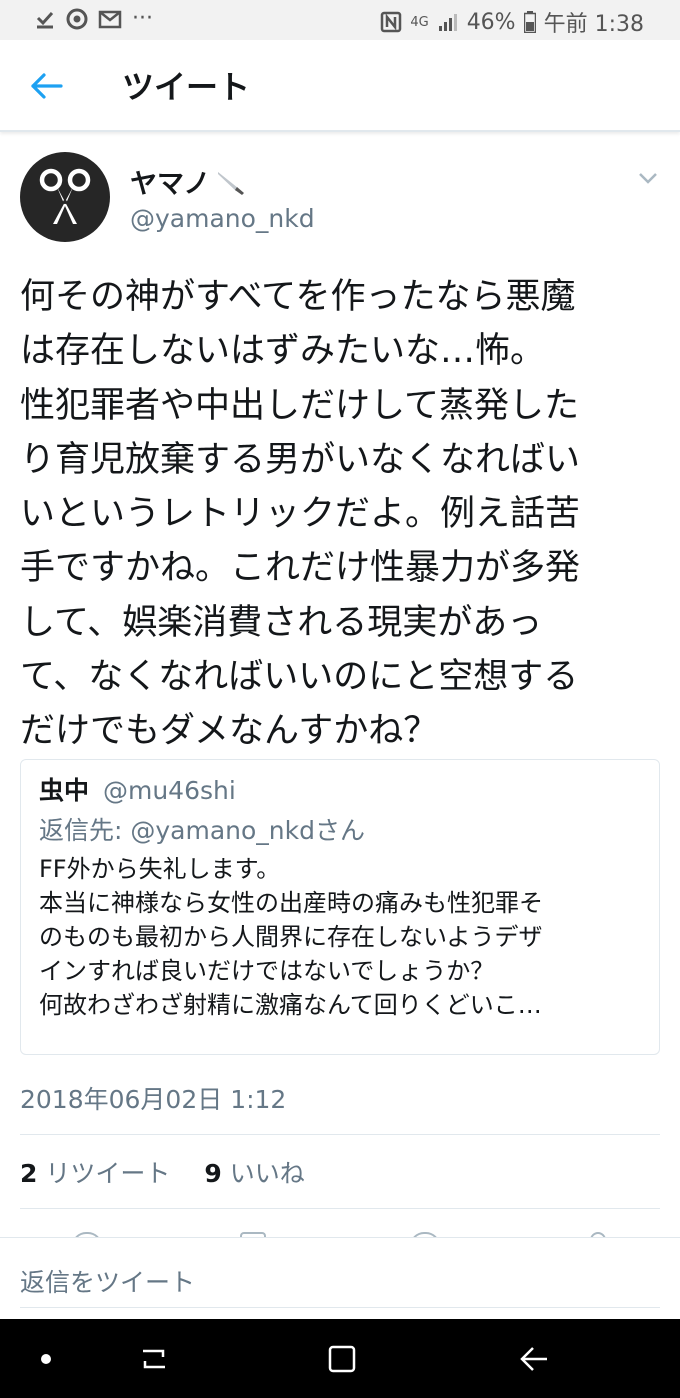  Describe the element at coordinates (222, 218) in the screenshot. I see `author-handle: @yamano_nkd` at that location.